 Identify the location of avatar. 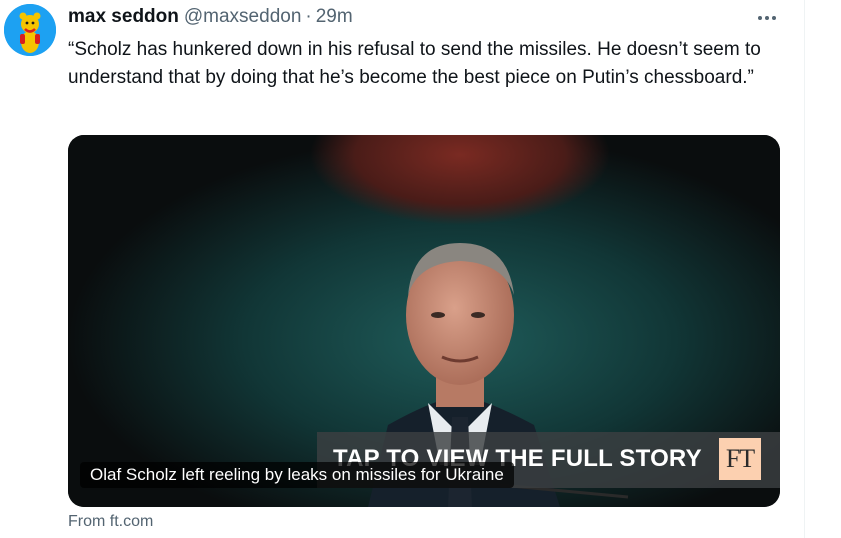
(30, 30).